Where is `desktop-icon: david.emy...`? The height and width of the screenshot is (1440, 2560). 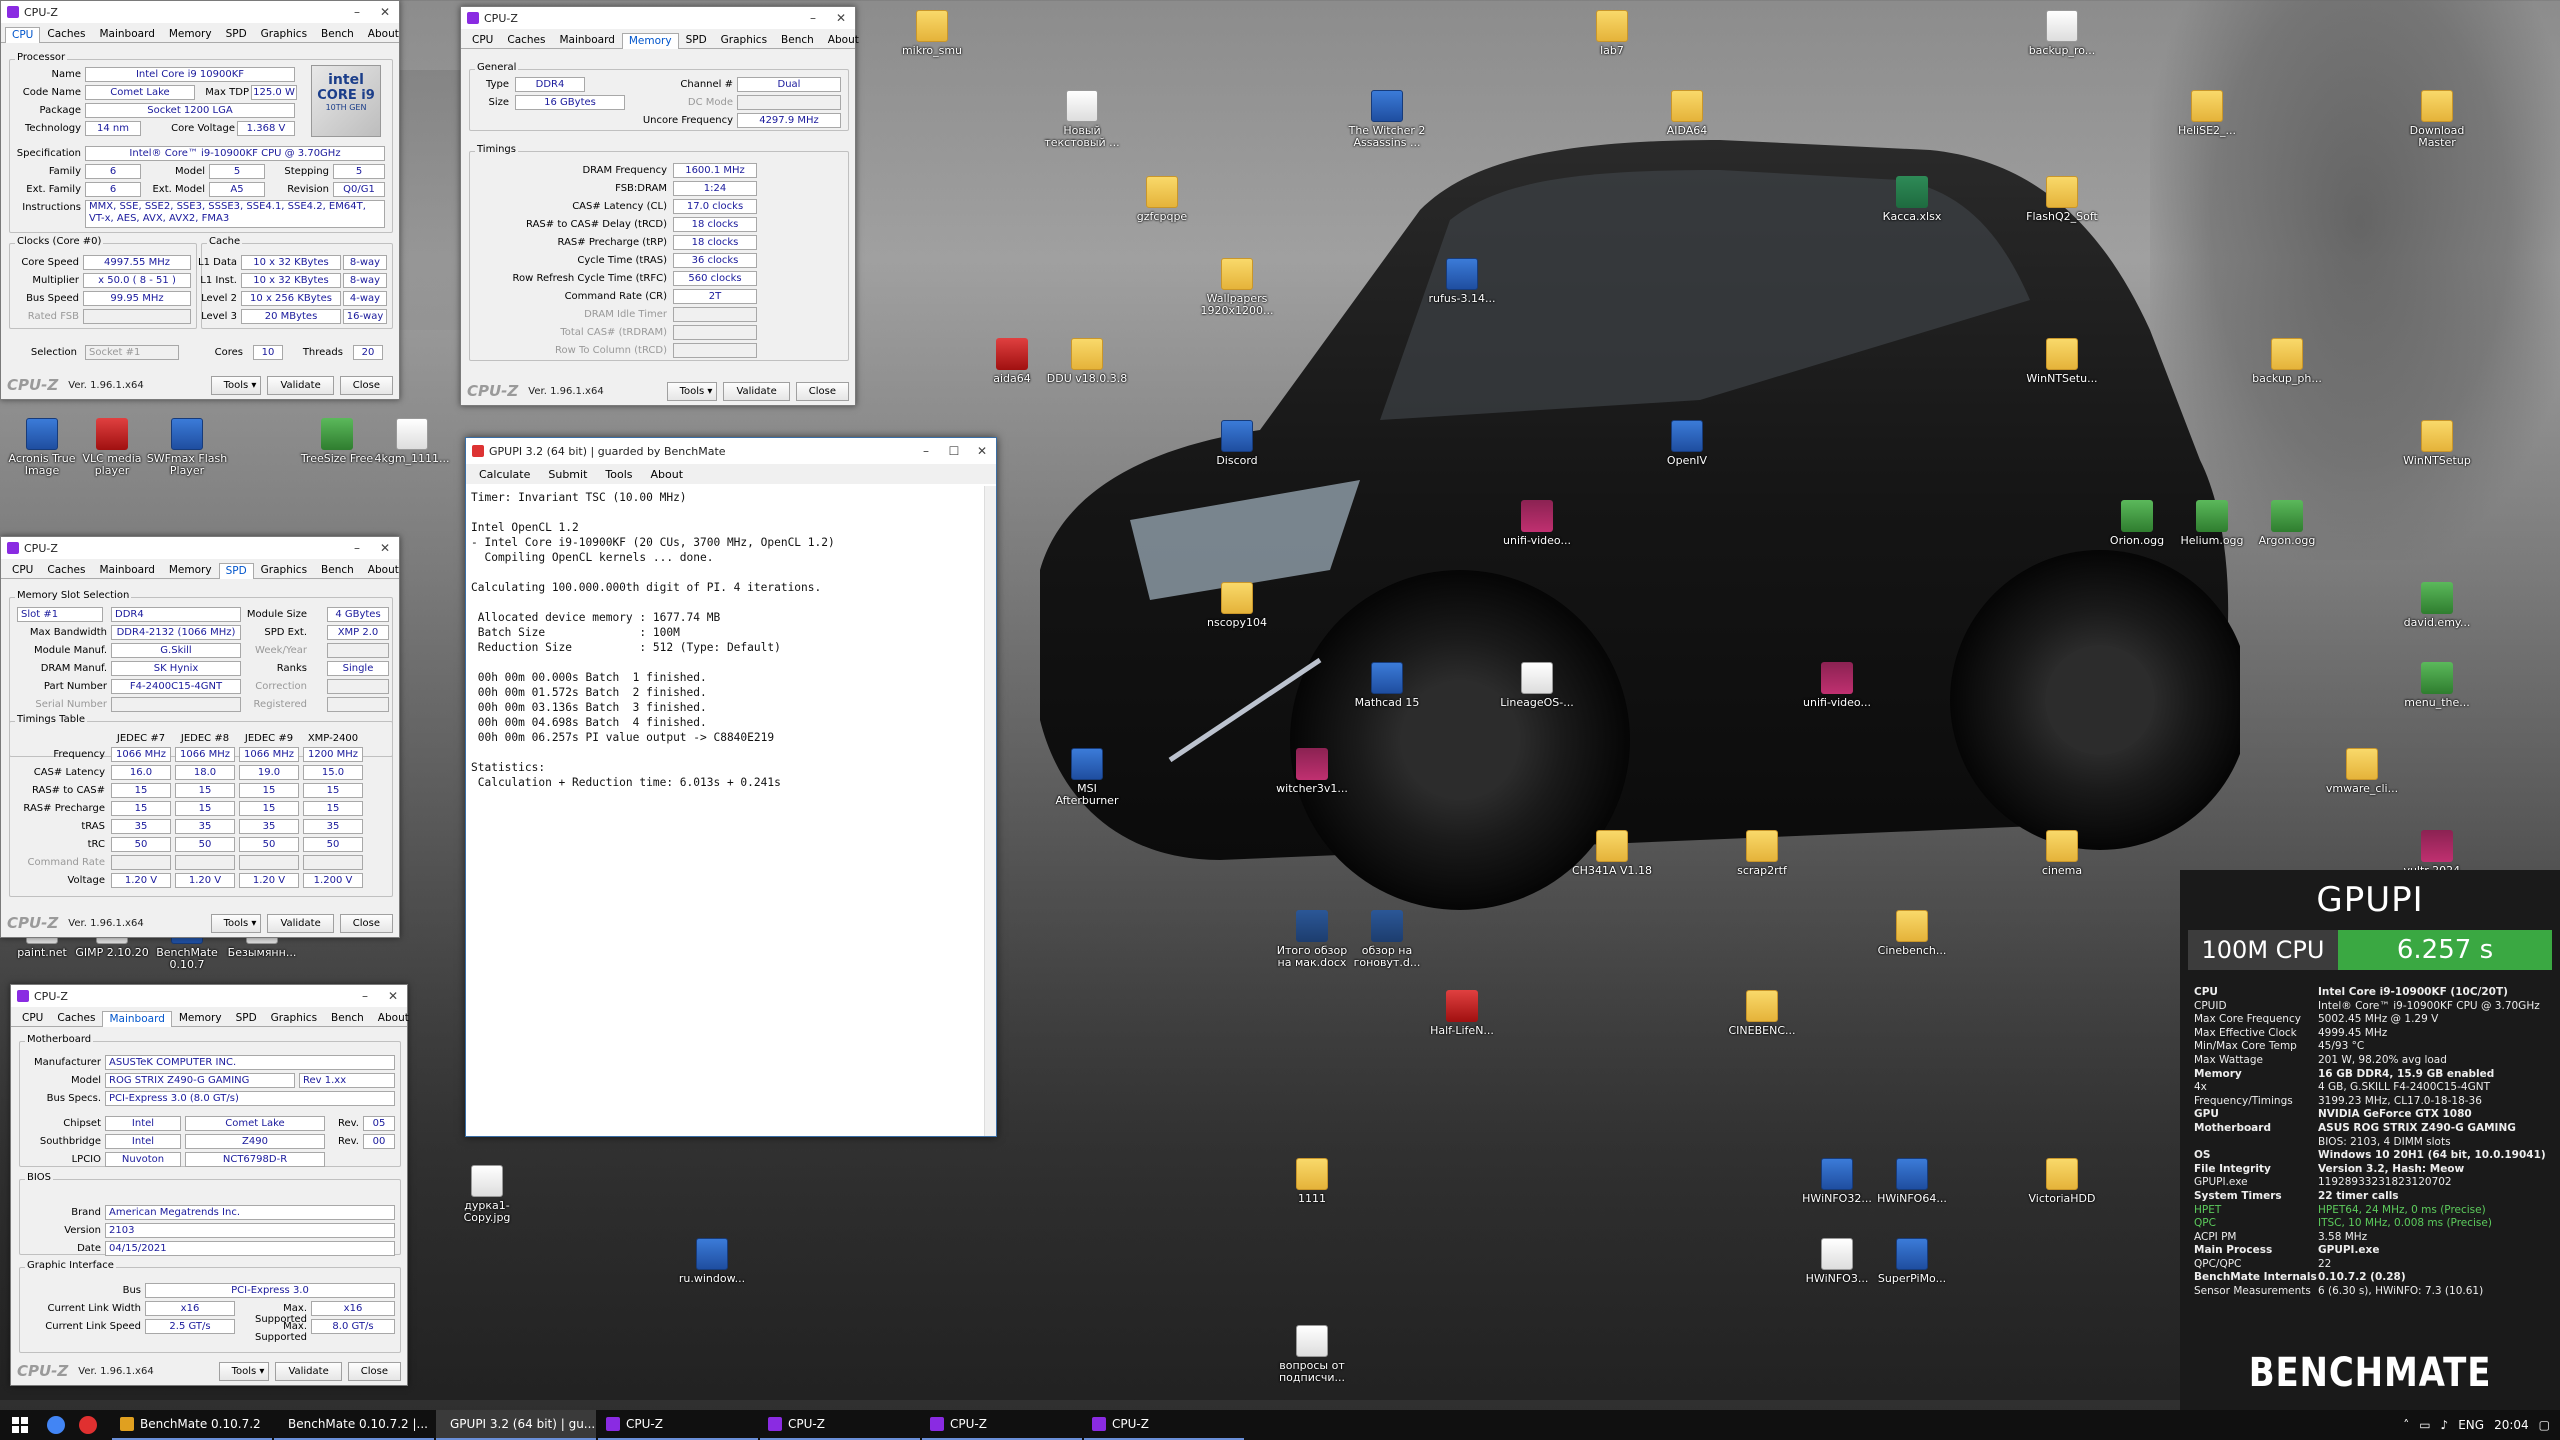
desktop-icon: david.emy... is located at coordinates (2437, 605).